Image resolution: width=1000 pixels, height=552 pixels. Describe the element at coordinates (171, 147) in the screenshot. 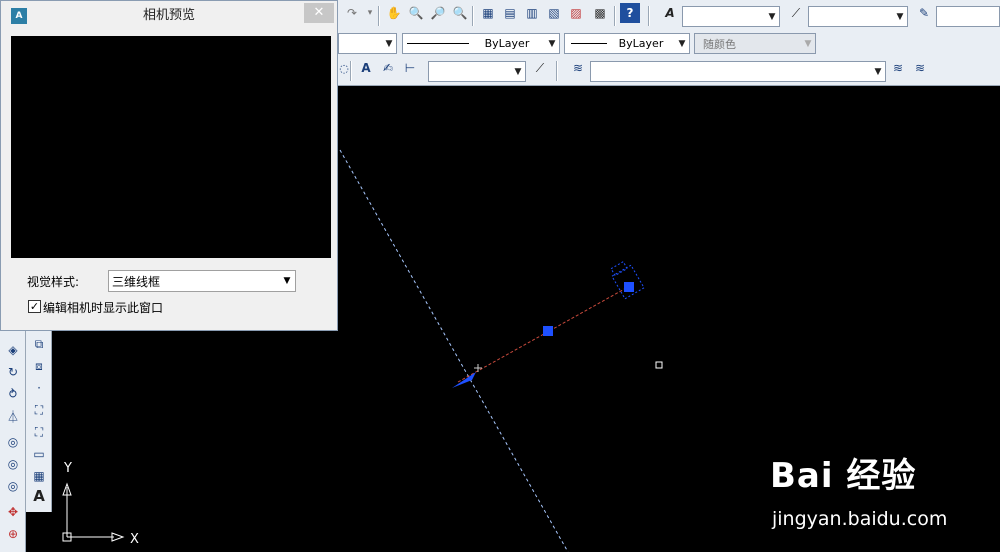

I see `camera-preview-viewport` at that location.